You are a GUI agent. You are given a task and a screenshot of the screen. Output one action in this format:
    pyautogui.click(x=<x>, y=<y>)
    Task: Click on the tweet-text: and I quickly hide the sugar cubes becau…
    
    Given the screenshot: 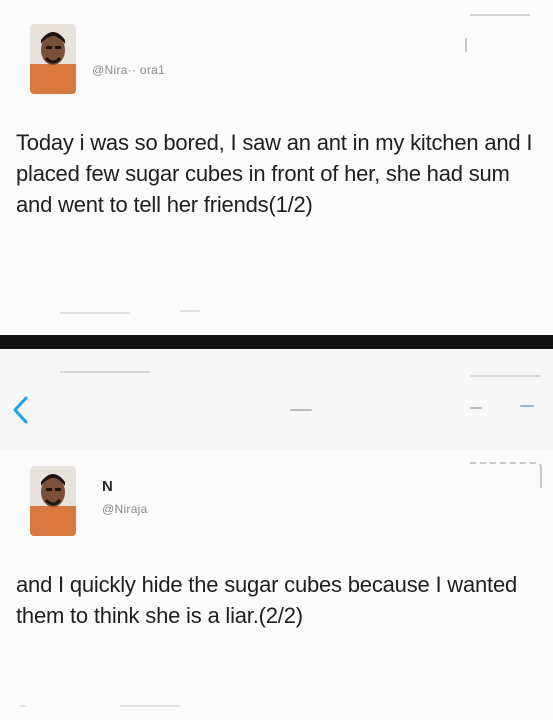 What is the action you would take?
    pyautogui.click(x=267, y=600)
    